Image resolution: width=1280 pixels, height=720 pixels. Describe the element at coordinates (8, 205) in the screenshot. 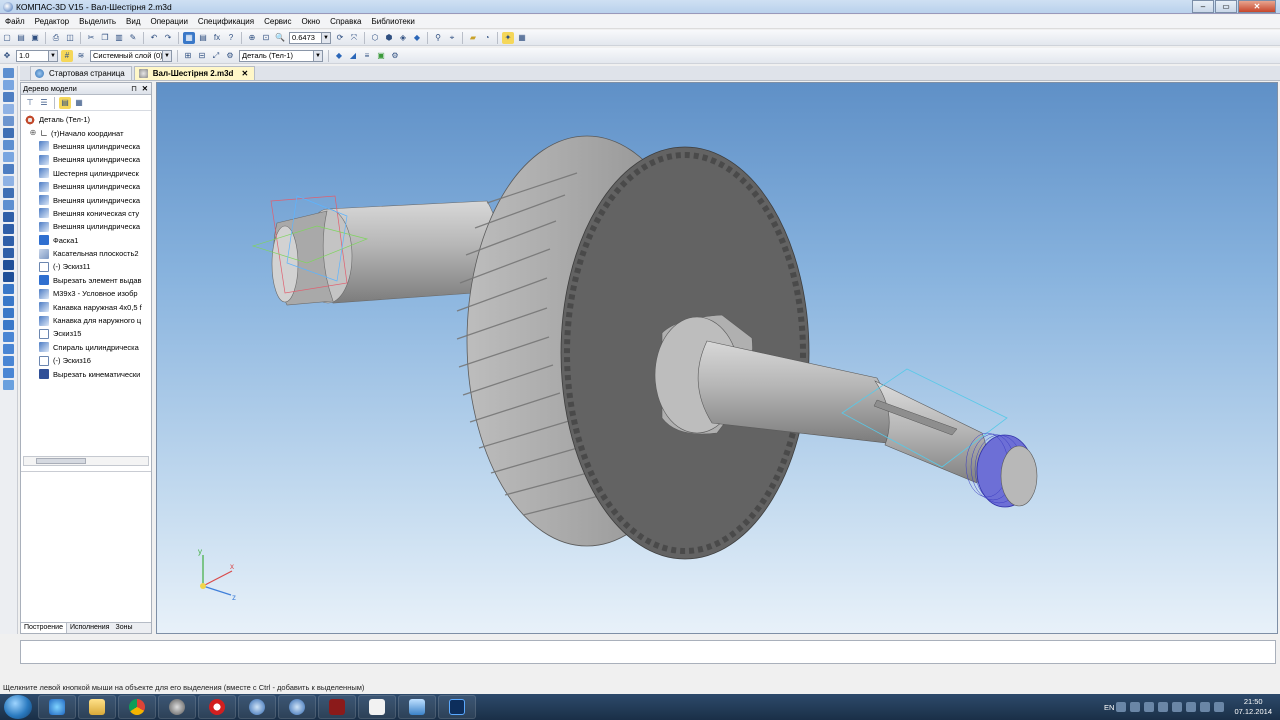

I see `sheet-metal-icon` at that location.